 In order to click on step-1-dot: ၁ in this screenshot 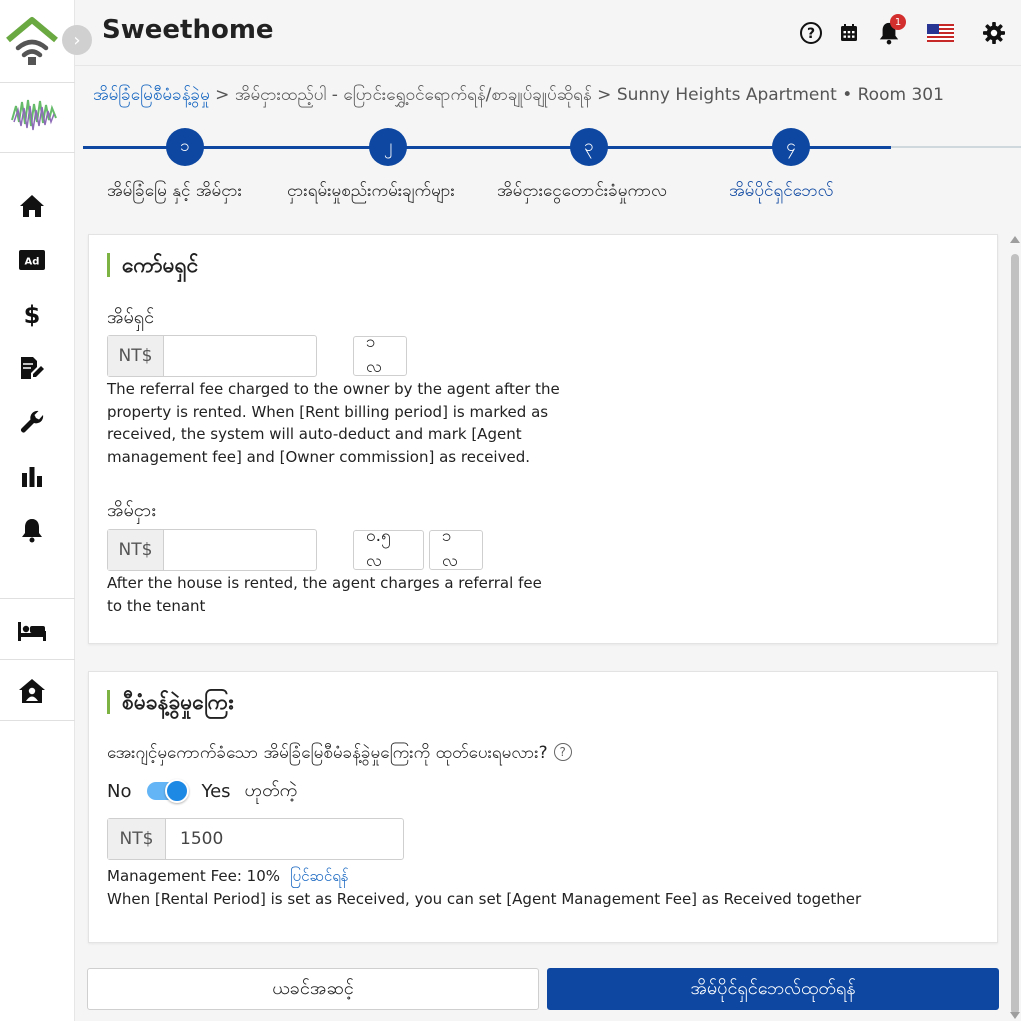, I will do `click(185, 147)`.